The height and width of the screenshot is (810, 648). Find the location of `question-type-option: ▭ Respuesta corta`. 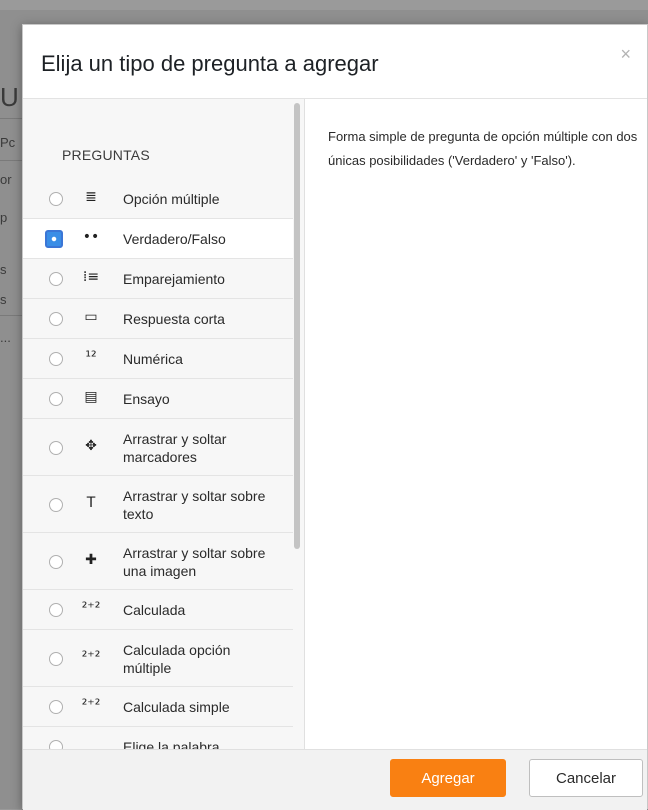

question-type-option: ▭ Respuesta corta is located at coordinates (158, 319).